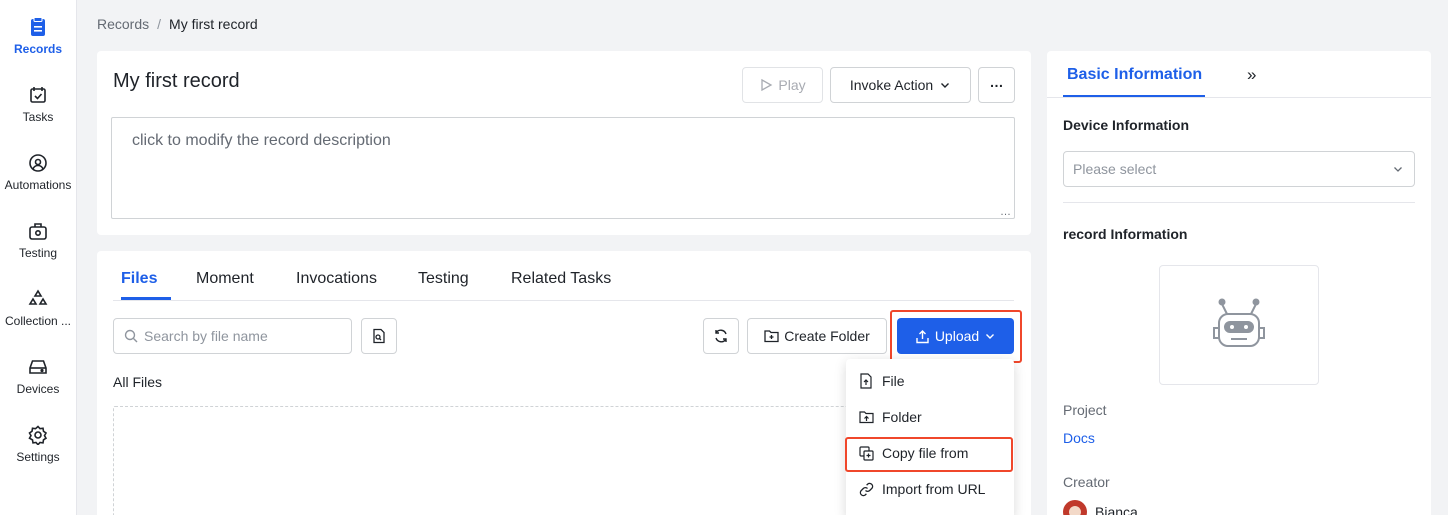 The image size is (1448, 515). I want to click on record-information-label: record Information, so click(1125, 234).